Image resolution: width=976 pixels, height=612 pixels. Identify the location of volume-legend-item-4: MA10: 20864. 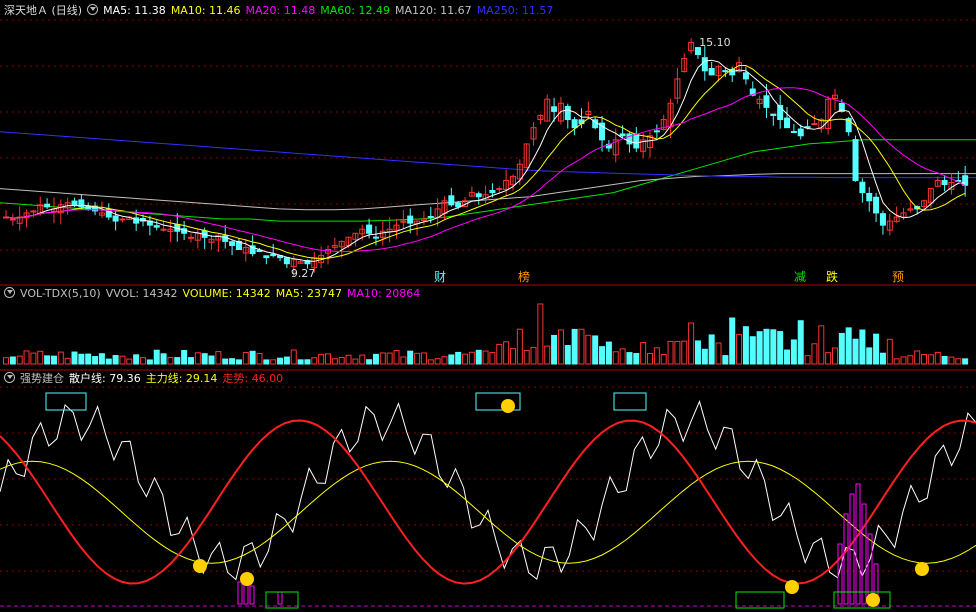
(384, 293).